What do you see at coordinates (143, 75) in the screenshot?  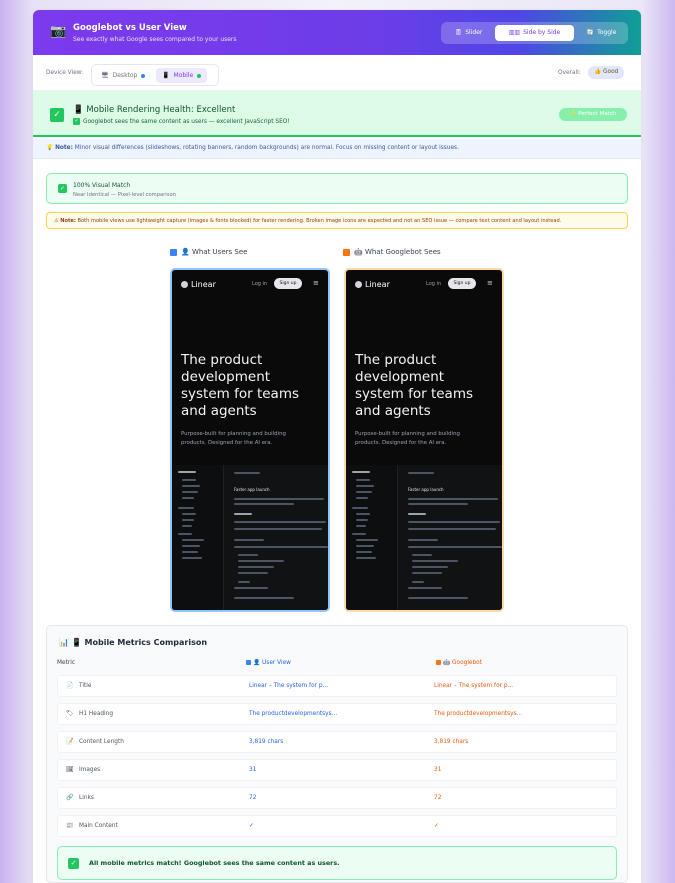 I see `desktop-status-dot` at bounding box center [143, 75].